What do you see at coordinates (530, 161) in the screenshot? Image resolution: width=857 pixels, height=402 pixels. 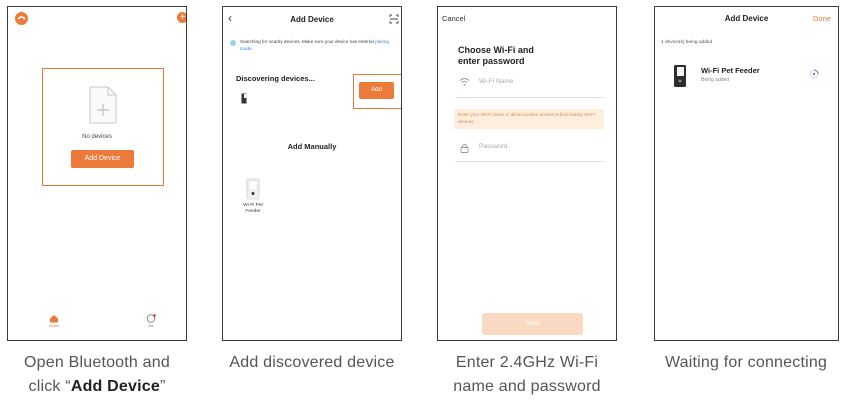 I see `password-input-underline` at bounding box center [530, 161].